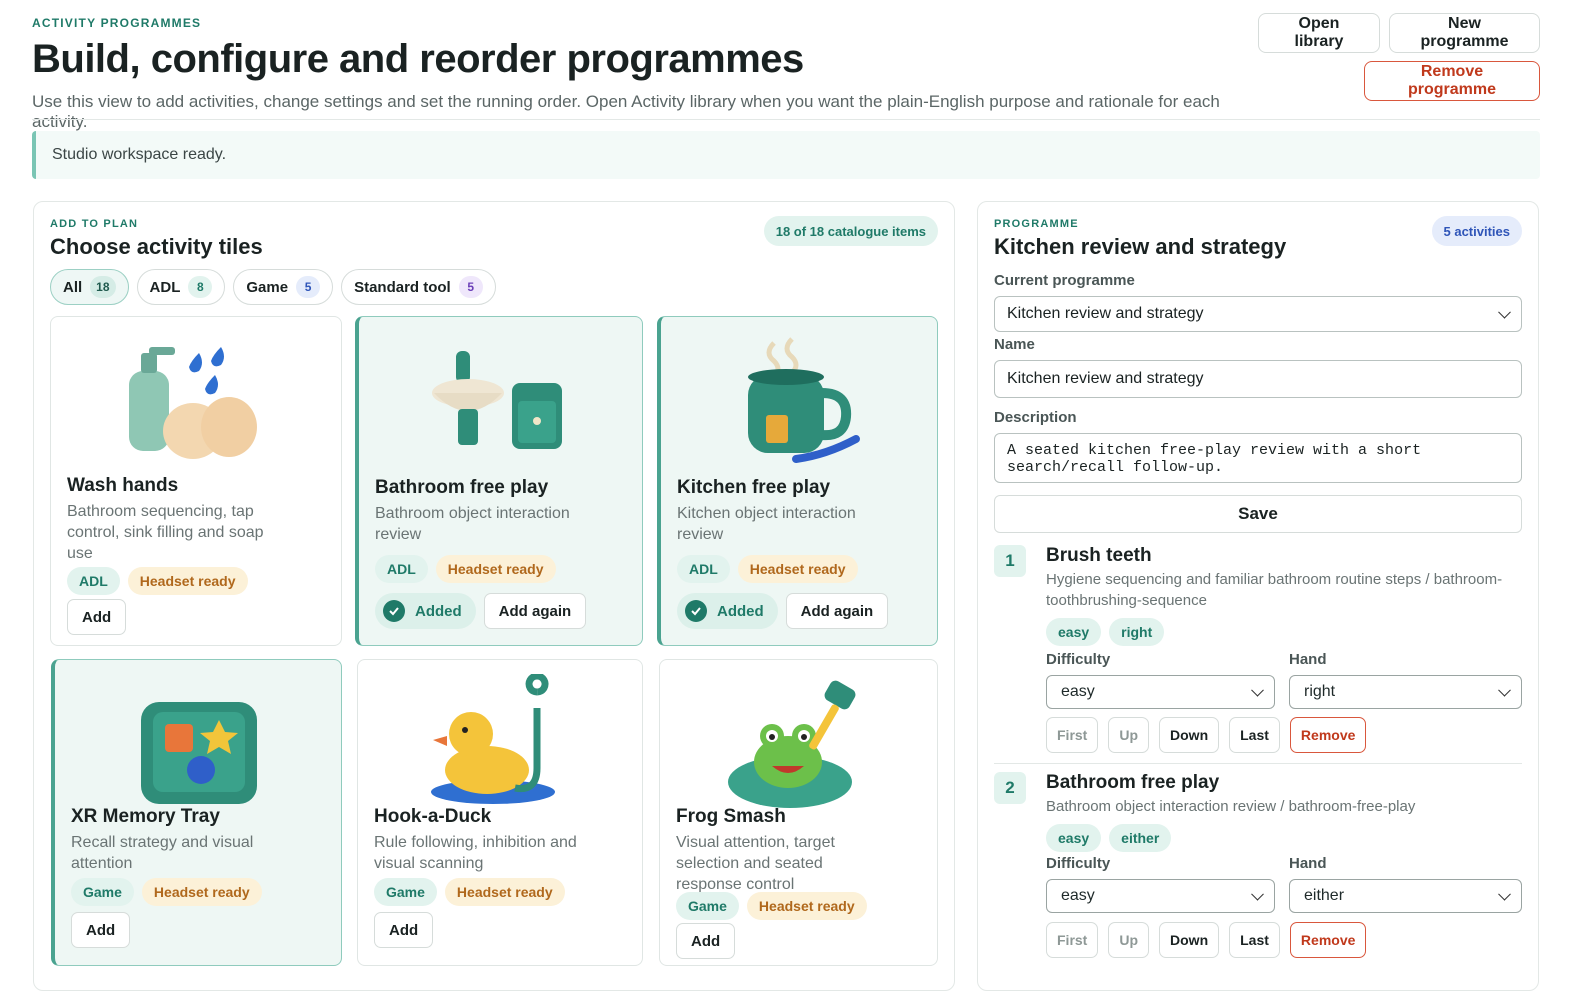 This screenshot has width=1586, height=992. What do you see at coordinates (1258, 514) in the screenshot?
I see `save-button: Save` at bounding box center [1258, 514].